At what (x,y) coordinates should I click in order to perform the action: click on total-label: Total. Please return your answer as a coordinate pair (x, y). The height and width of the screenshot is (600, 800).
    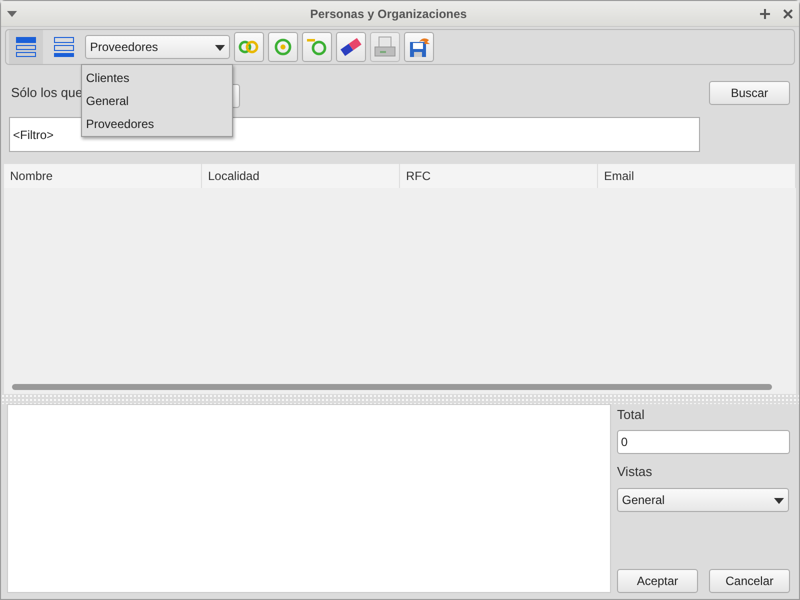
    Looking at the image, I should click on (631, 415).